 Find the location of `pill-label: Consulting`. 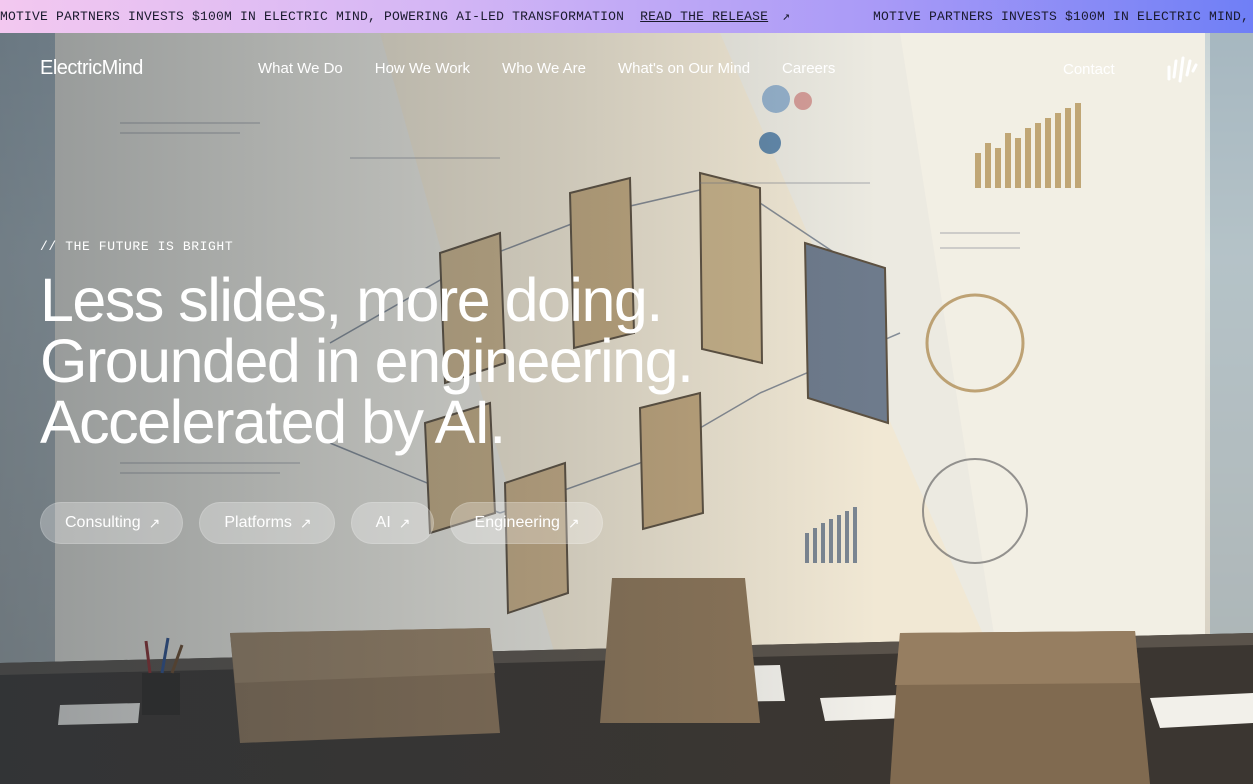

pill-label: Consulting is located at coordinates (103, 522).